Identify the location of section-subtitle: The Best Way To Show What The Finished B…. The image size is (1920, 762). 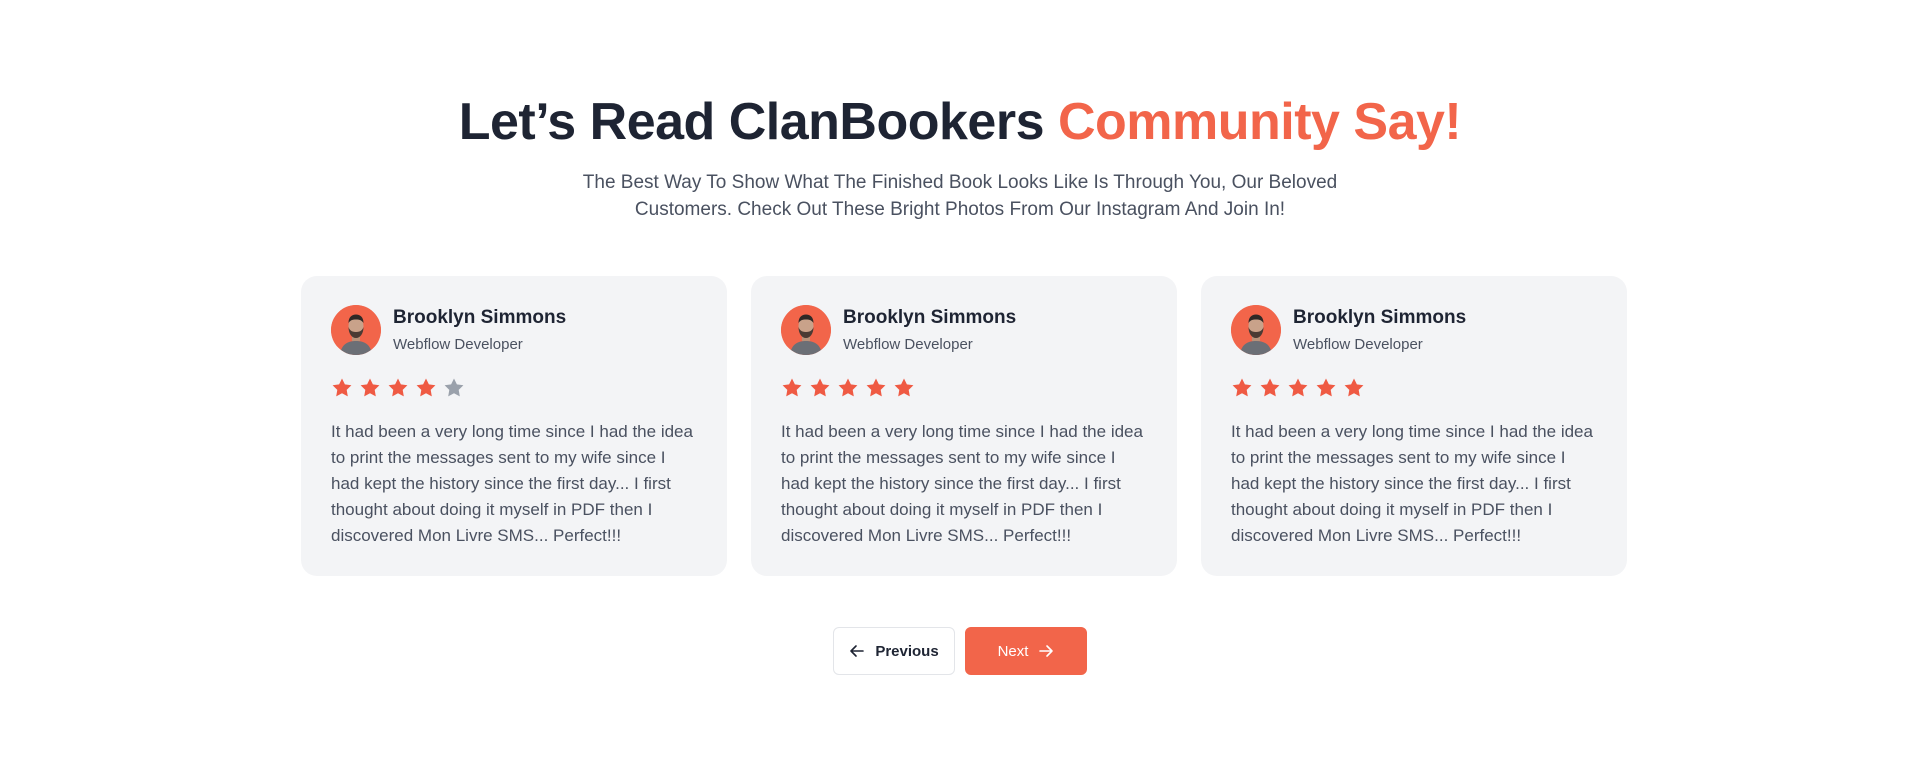
(960, 196).